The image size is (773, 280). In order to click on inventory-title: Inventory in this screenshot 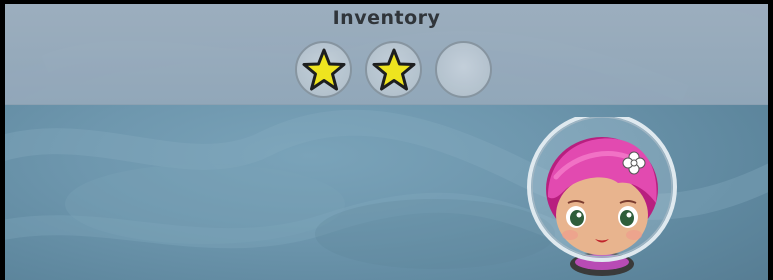, I will do `click(386, 18)`.